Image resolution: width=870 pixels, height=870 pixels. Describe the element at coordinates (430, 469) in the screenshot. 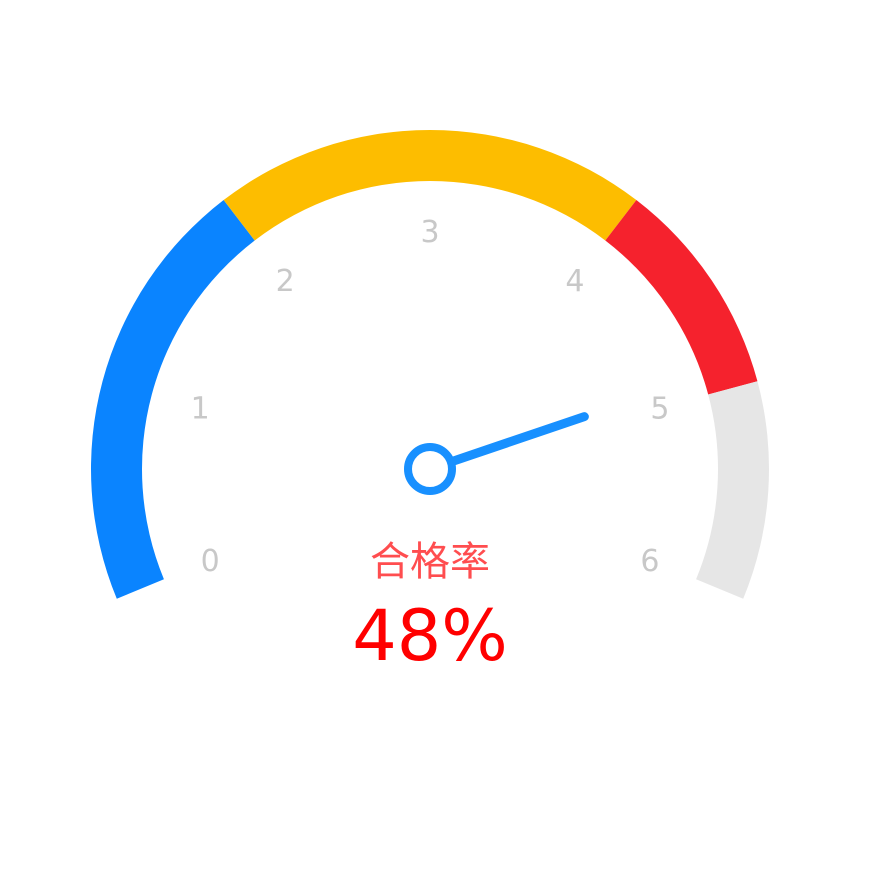

I see `gauge-needle-hub` at that location.